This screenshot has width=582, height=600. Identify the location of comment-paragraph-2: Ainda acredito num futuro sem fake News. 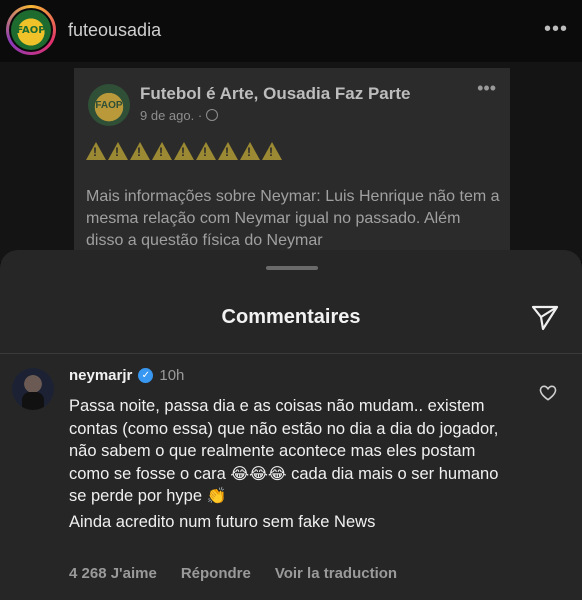
(222, 521).